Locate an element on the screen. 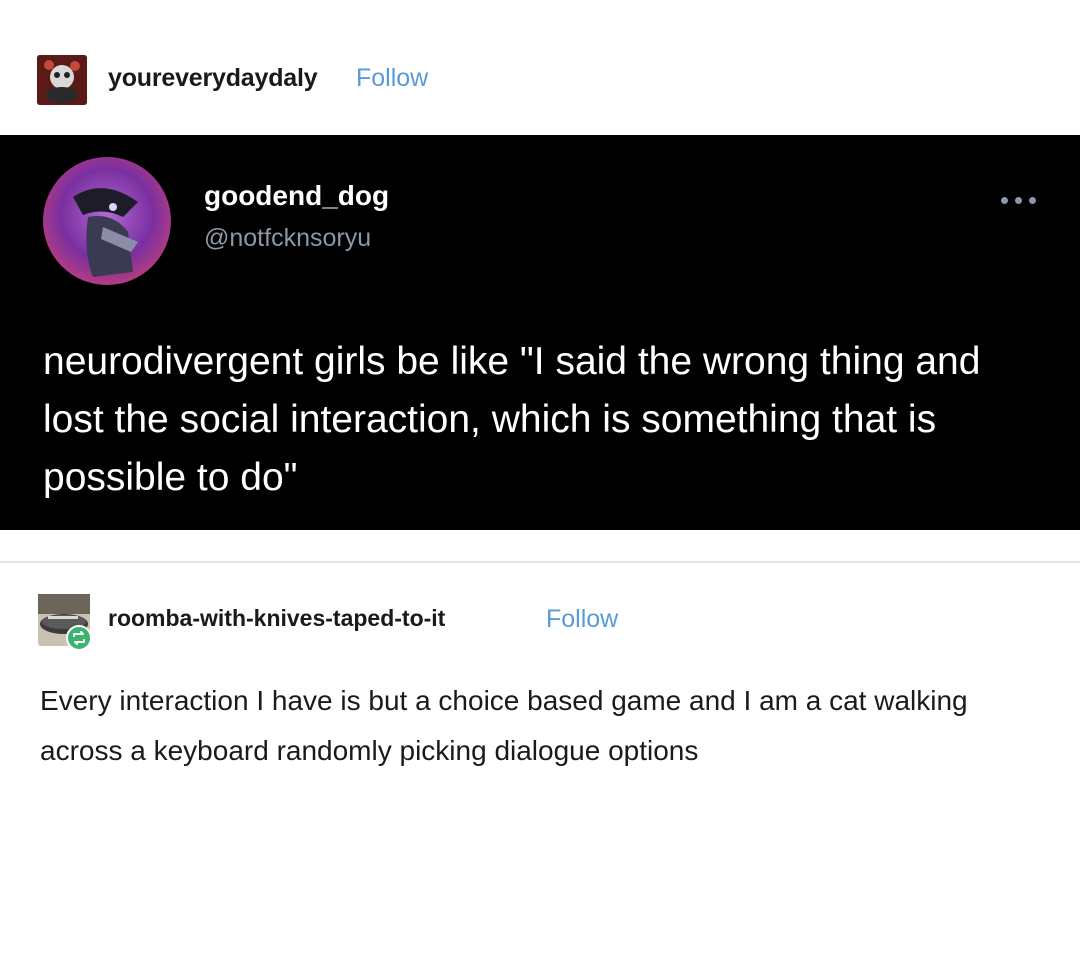 This screenshot has height=967, width=1080. reblogger-username: youreverydaydaly is located at coordinates (213, 78).